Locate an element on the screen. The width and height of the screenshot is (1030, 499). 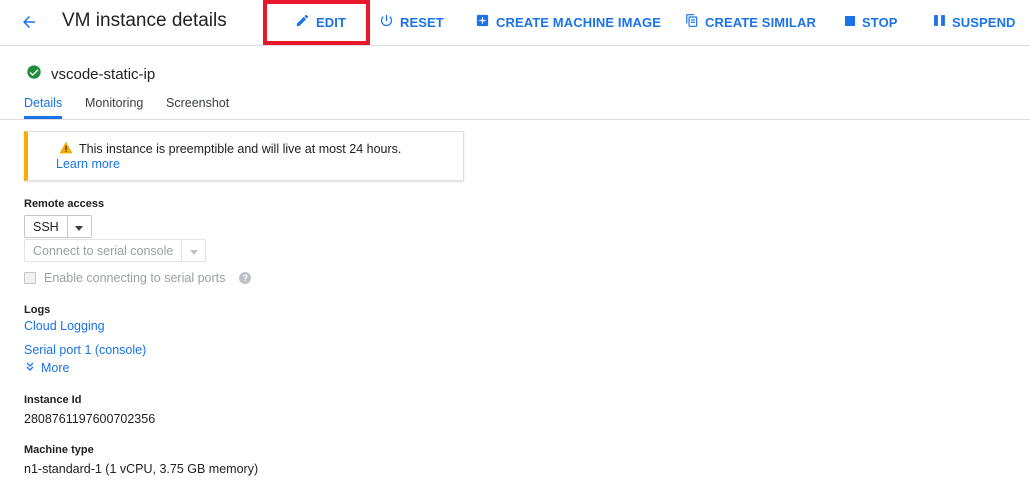
stop-label: STOP is located at coordinates (880, 22).